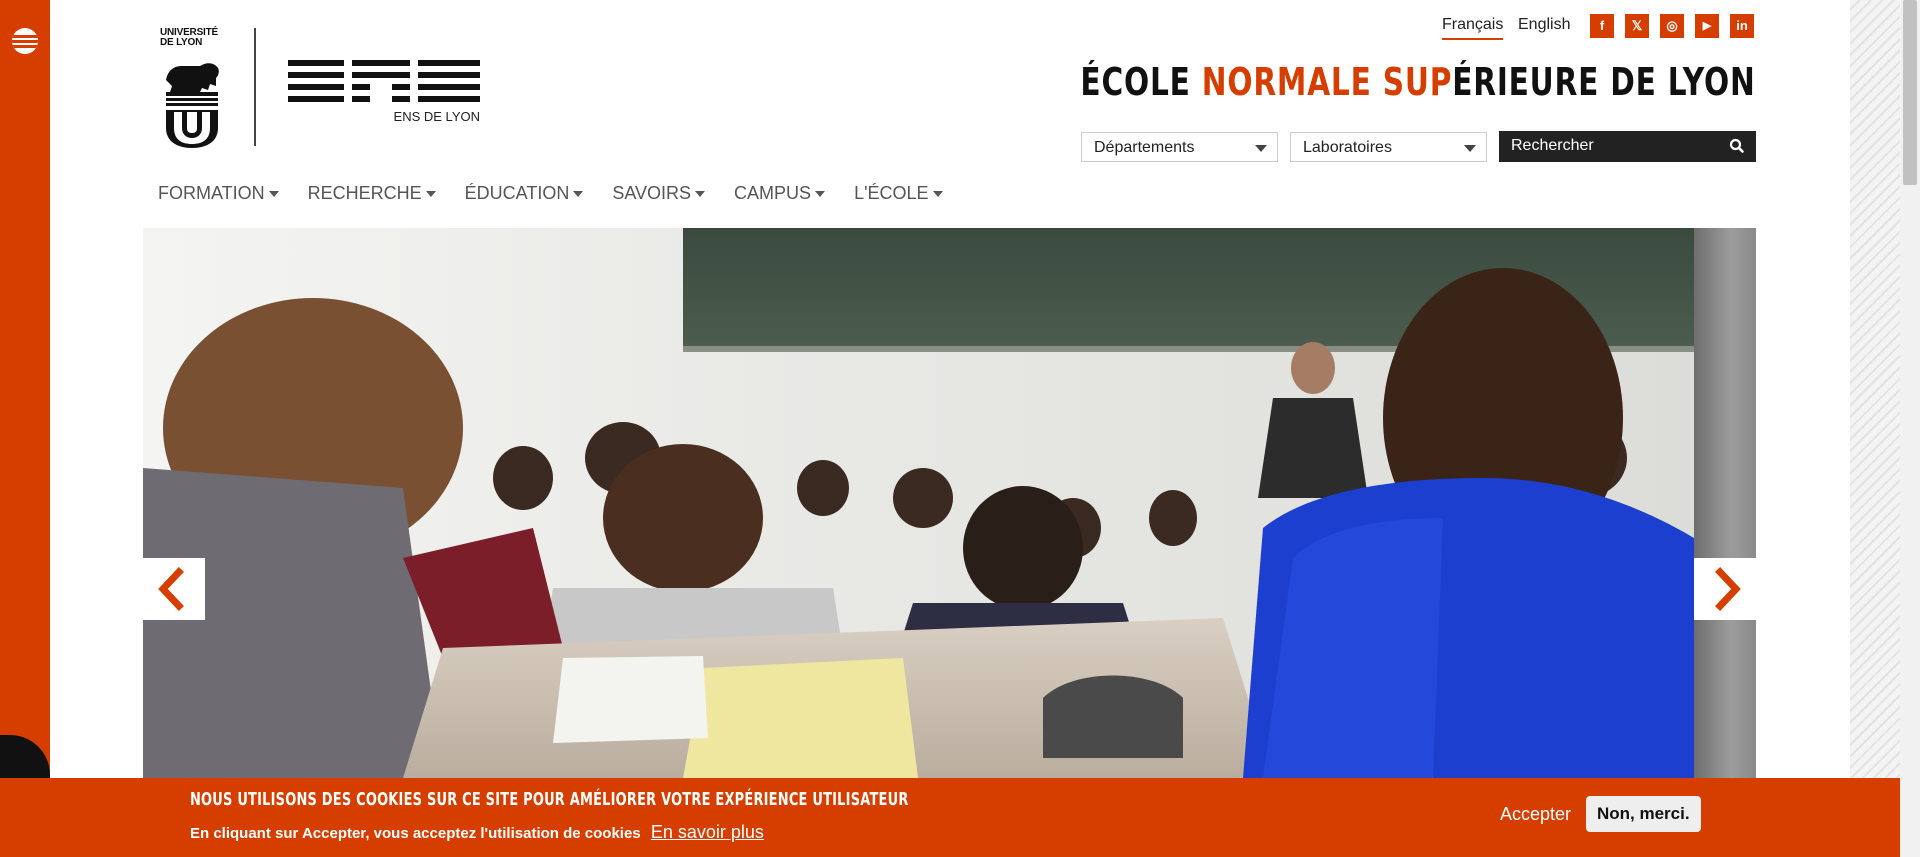  Describe the element at coordinates (171, 589) in the screenshot. I see `chevron-left-icon` at that location.